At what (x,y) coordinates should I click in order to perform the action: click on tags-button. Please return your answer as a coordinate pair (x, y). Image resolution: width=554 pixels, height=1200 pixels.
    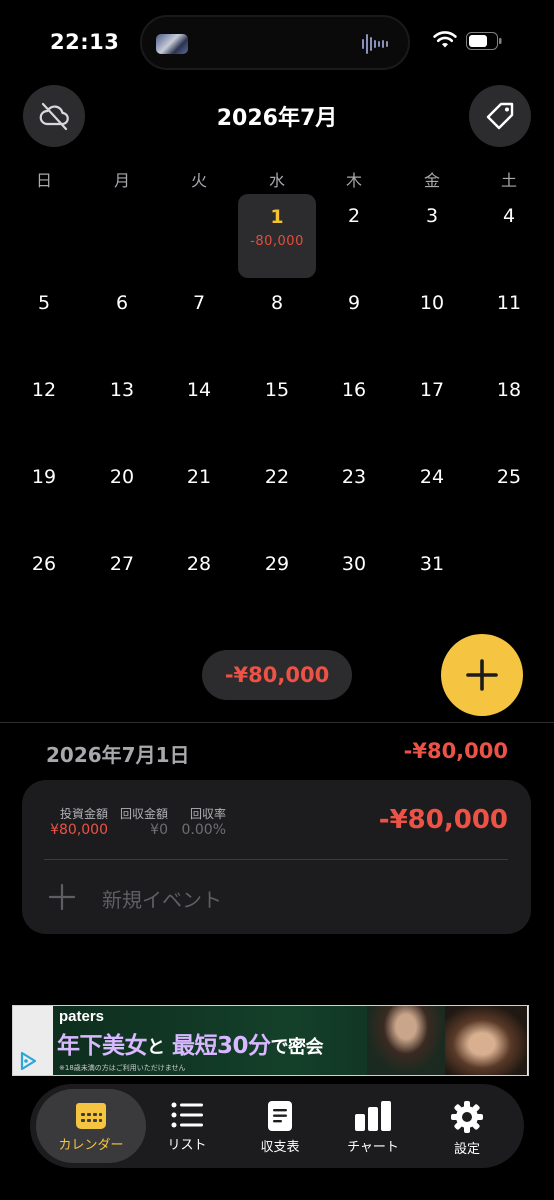
    Looking at the image, I should click on (500, 116).